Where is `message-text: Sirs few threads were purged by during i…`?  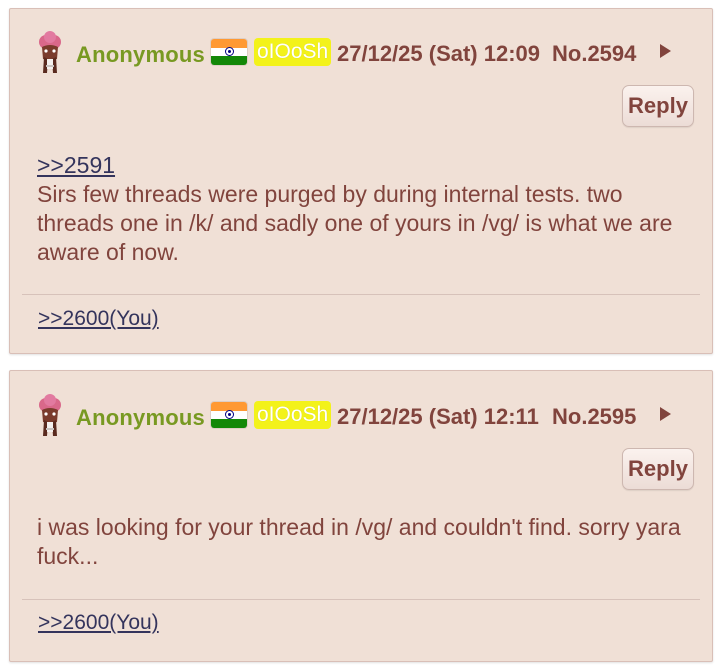
message-text: Sirs few threads were purged by during i… is located at coordinates (355, 223).